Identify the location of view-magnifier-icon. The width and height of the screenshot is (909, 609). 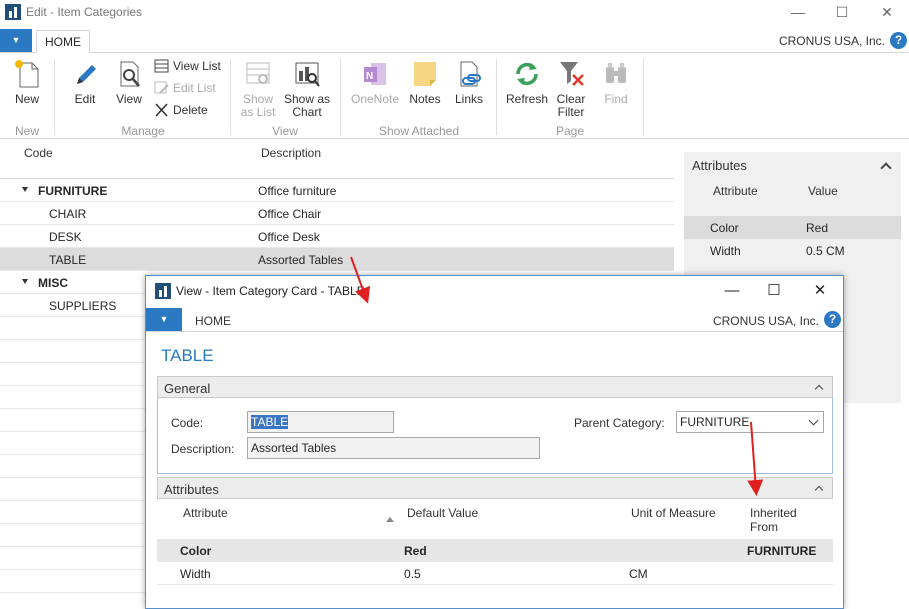
(129, 74).